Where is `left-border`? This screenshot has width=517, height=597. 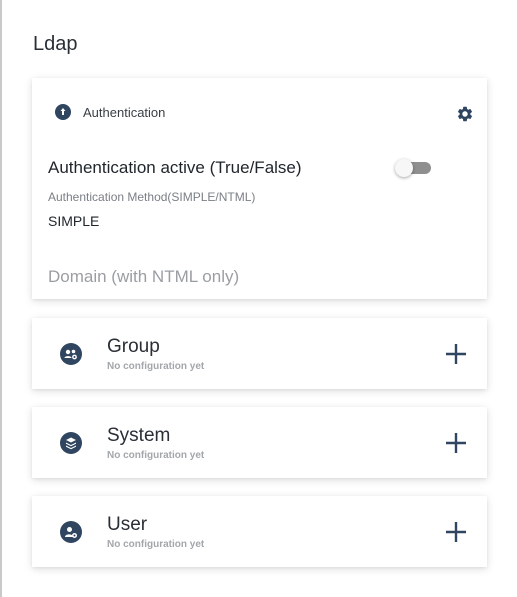
left-border is located at coordinates (1, 298).